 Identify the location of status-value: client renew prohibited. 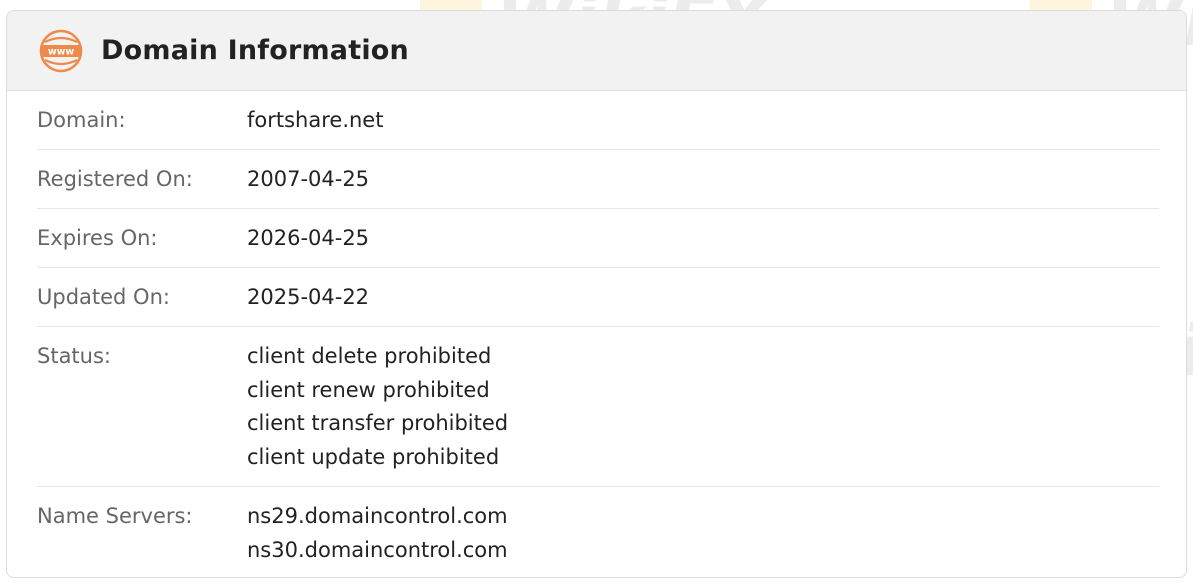
(368, 389).